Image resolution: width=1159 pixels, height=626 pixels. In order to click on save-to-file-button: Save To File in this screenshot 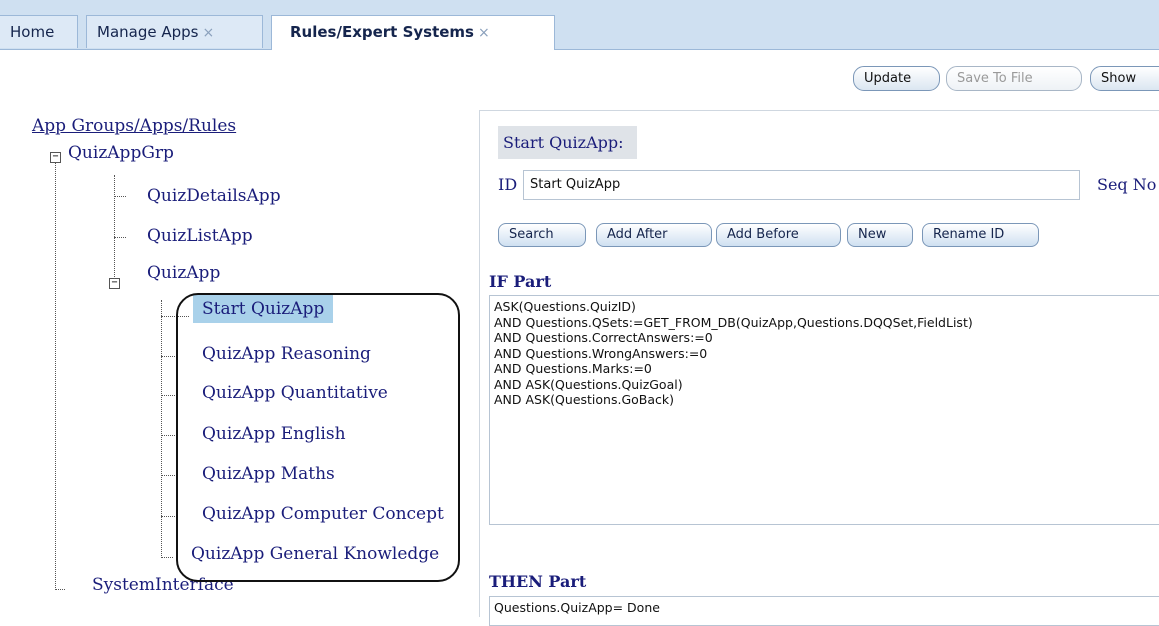, I will do `click(1014, 78)`.